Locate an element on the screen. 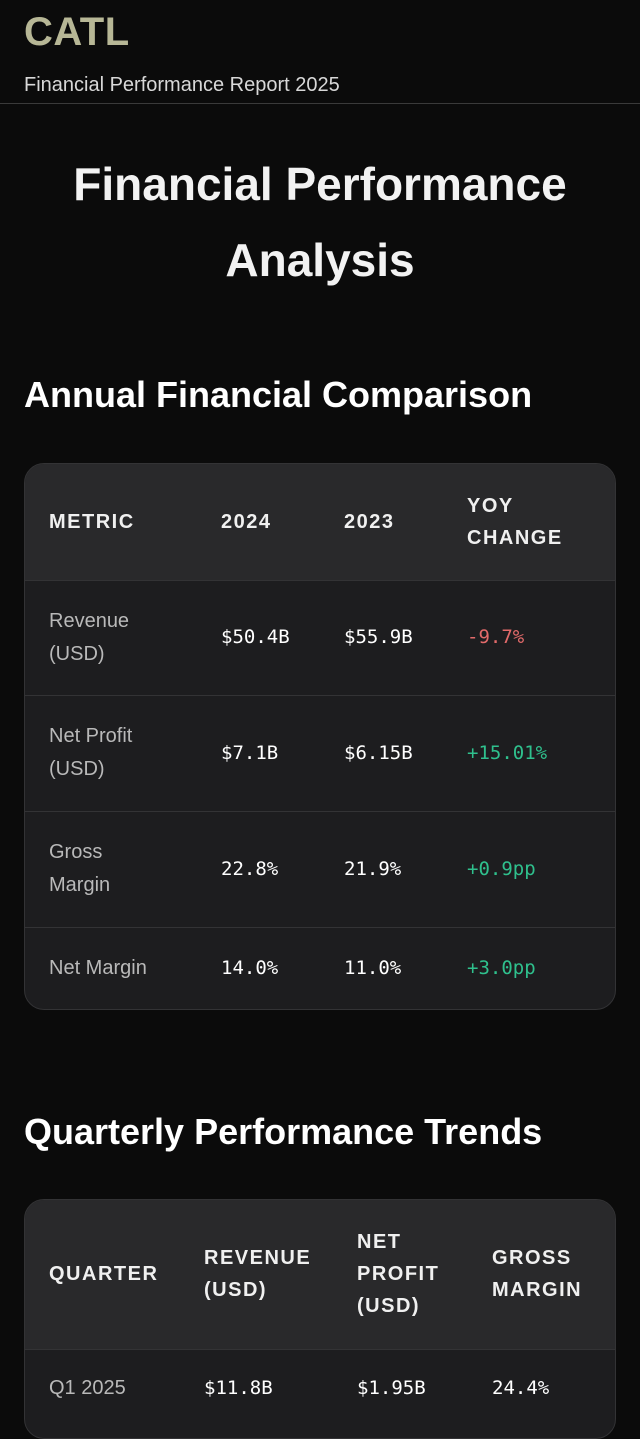 This screenshot has width=640, height=1439. value-2023: 21.9% is located at coordinates (381, 868).